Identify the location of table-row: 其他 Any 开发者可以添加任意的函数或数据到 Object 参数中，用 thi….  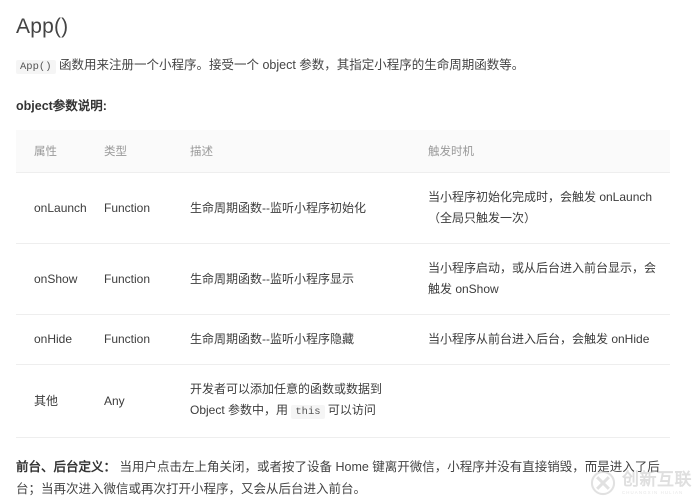
(343, 401).